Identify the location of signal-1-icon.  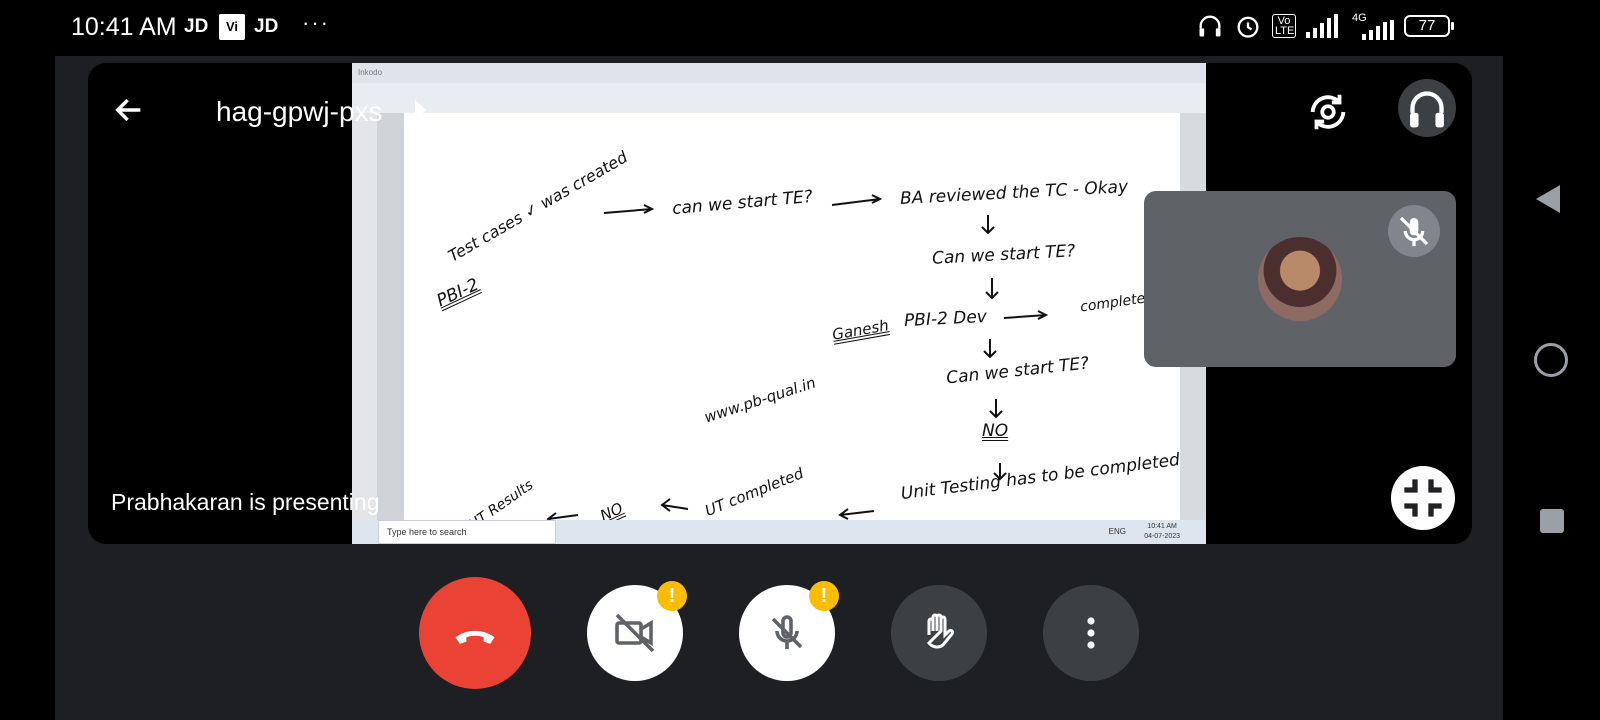
(1322, 26).